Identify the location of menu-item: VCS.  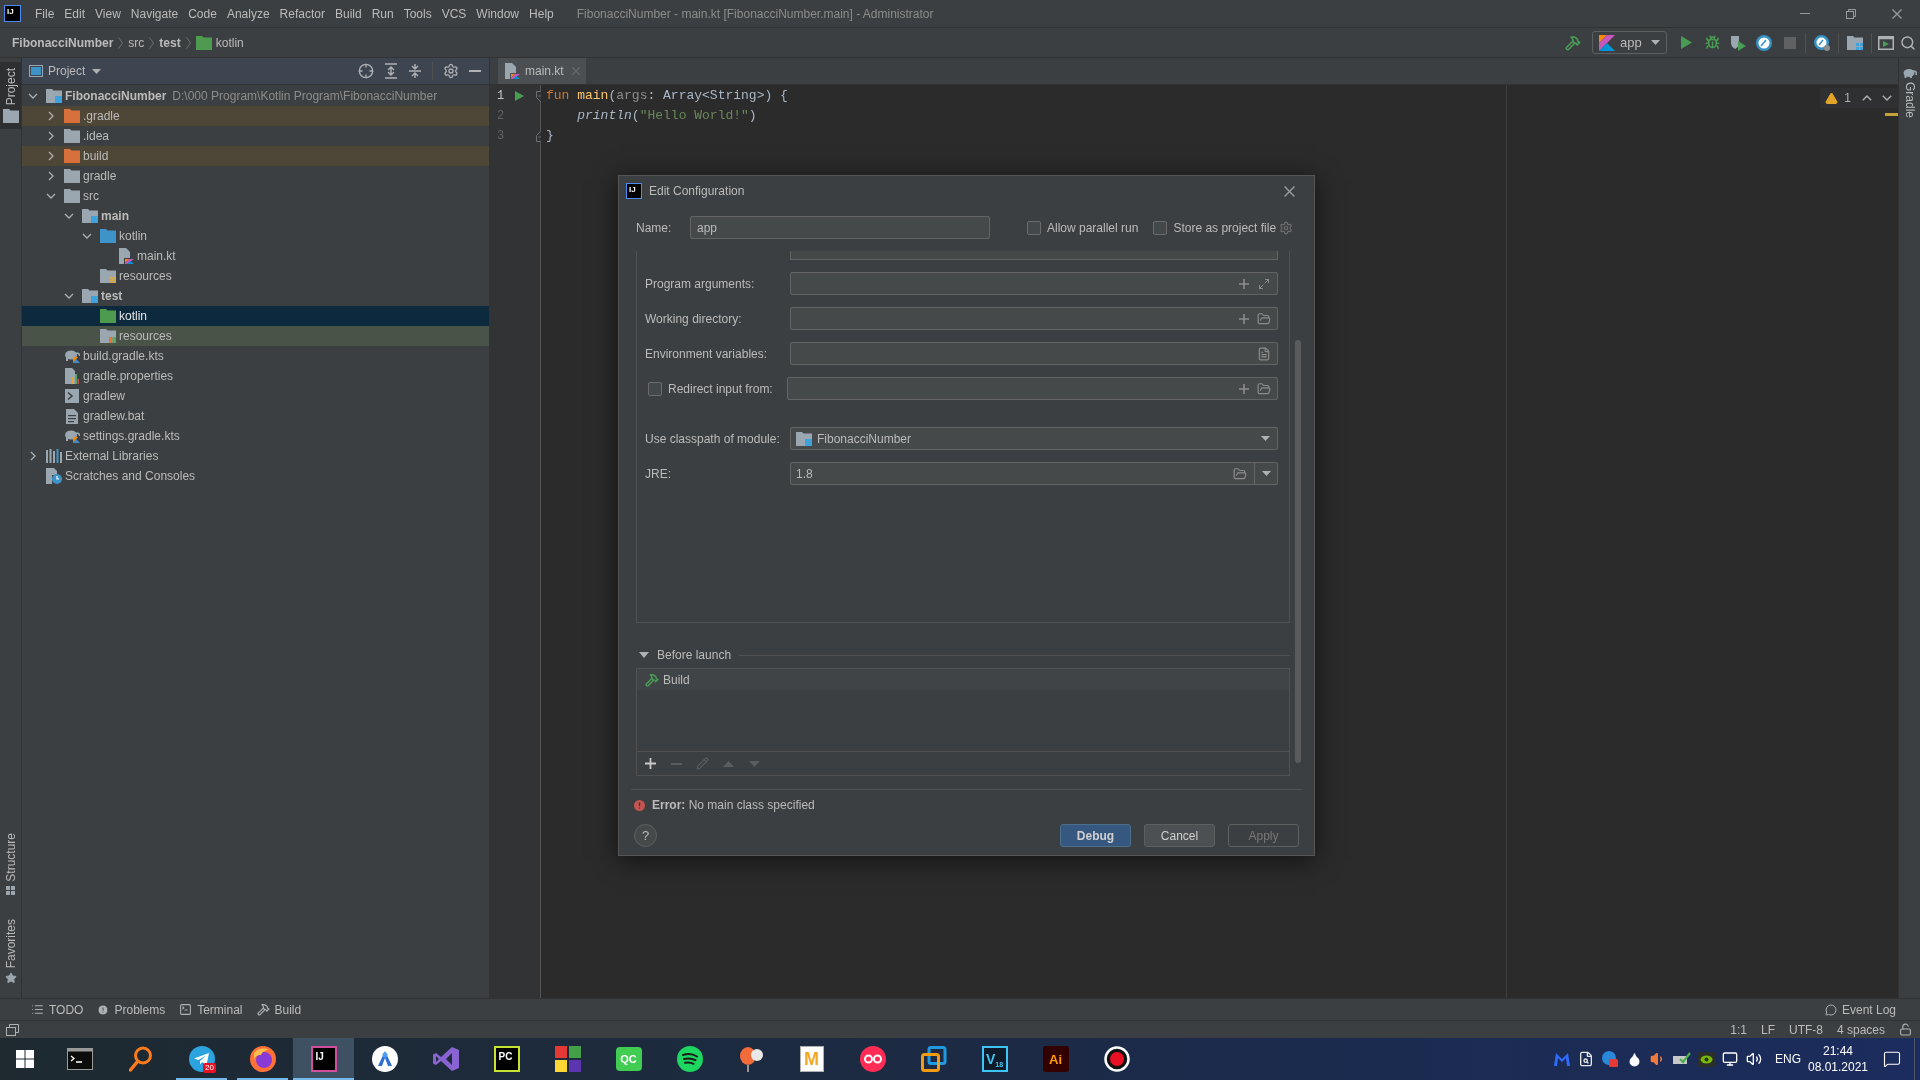
(454, 13).